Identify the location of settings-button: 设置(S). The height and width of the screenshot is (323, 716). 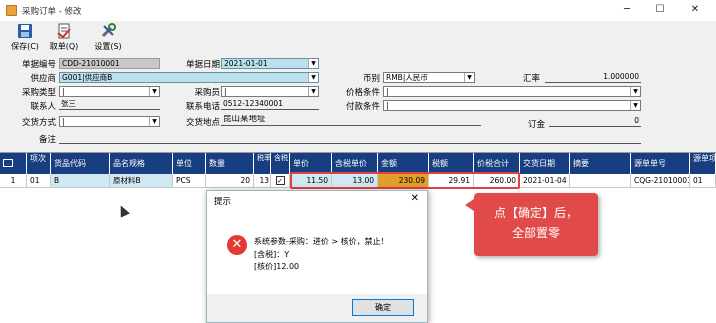
(108, 39).